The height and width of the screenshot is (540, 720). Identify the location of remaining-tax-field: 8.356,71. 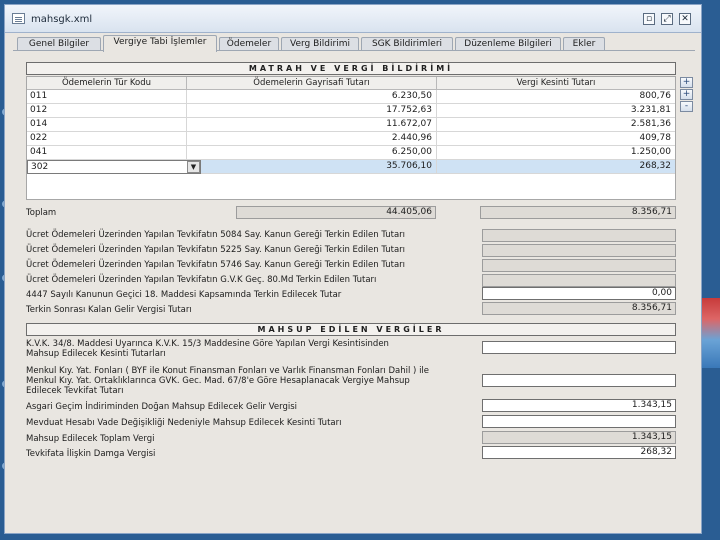
(579, 308).